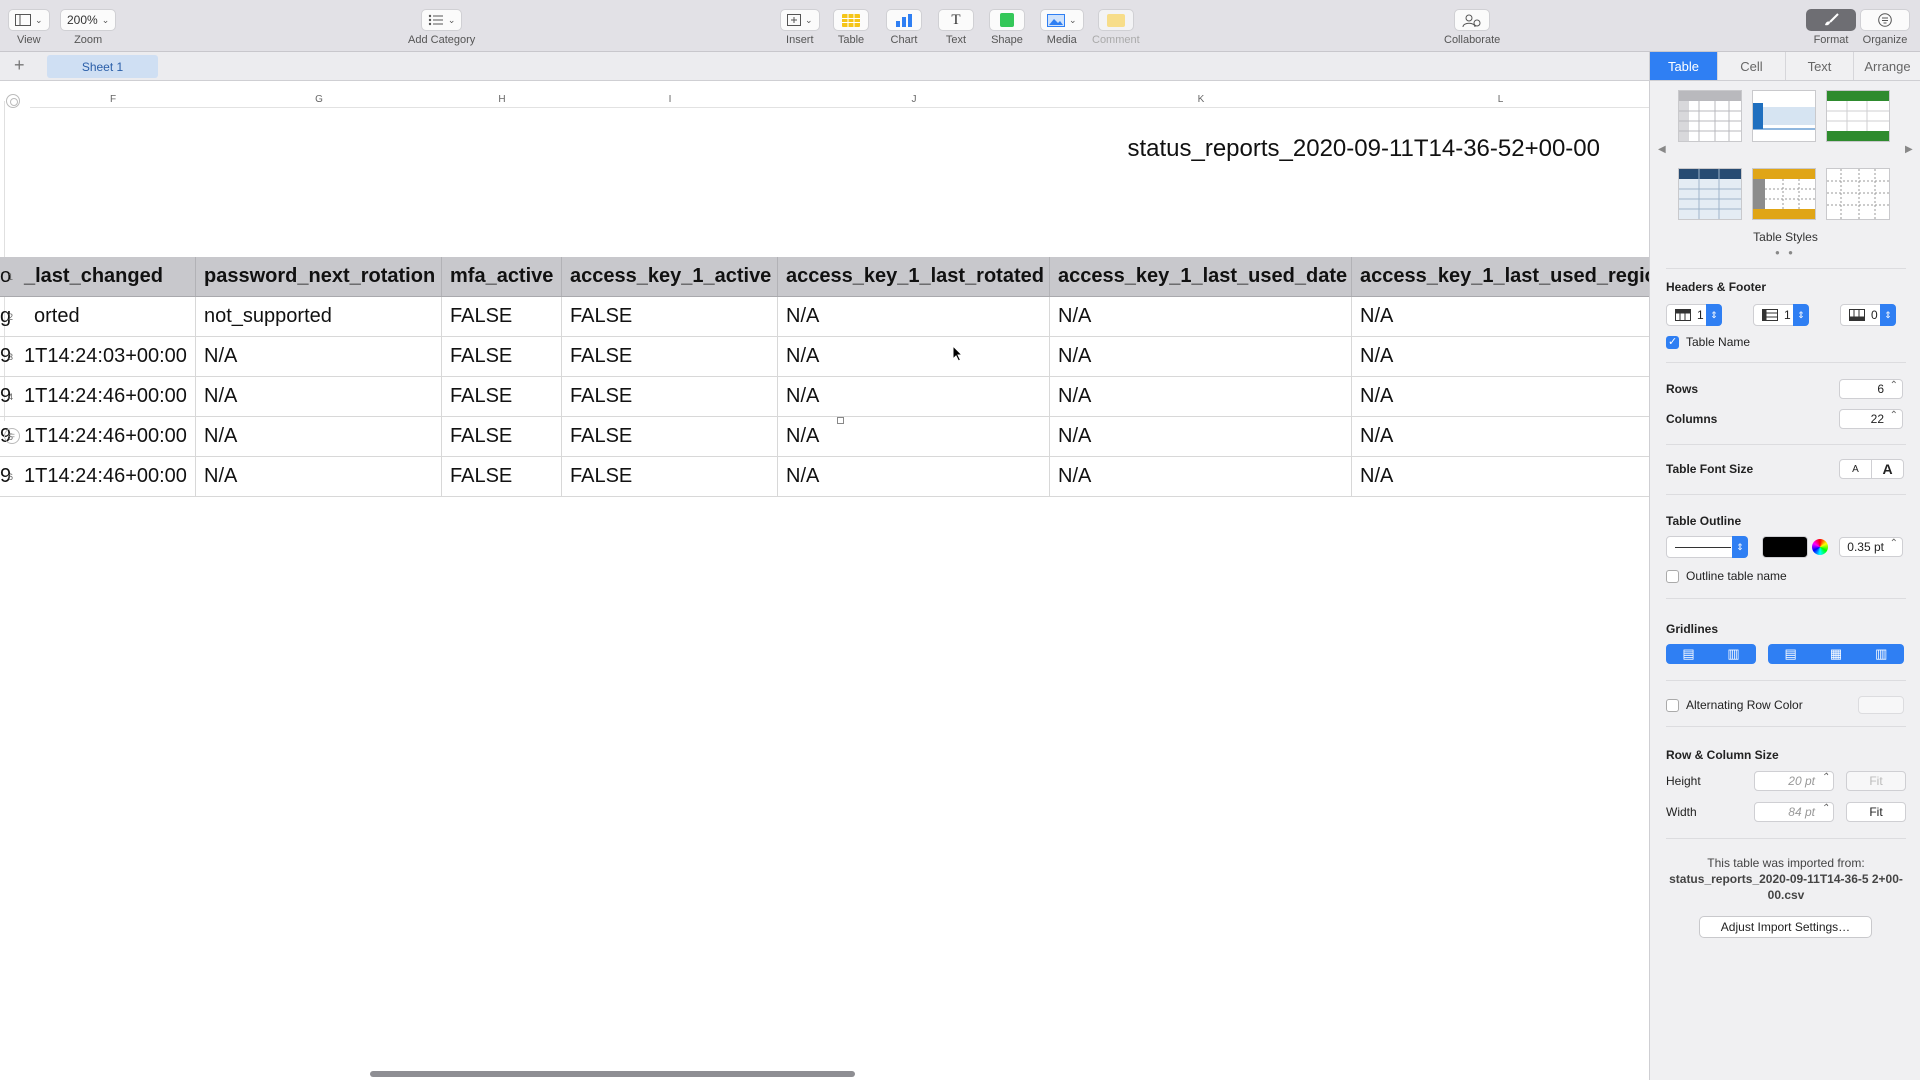 This screenshot has width=1920, height=1080. I want to click on alt-row-checkbox, so click(1672, 705).